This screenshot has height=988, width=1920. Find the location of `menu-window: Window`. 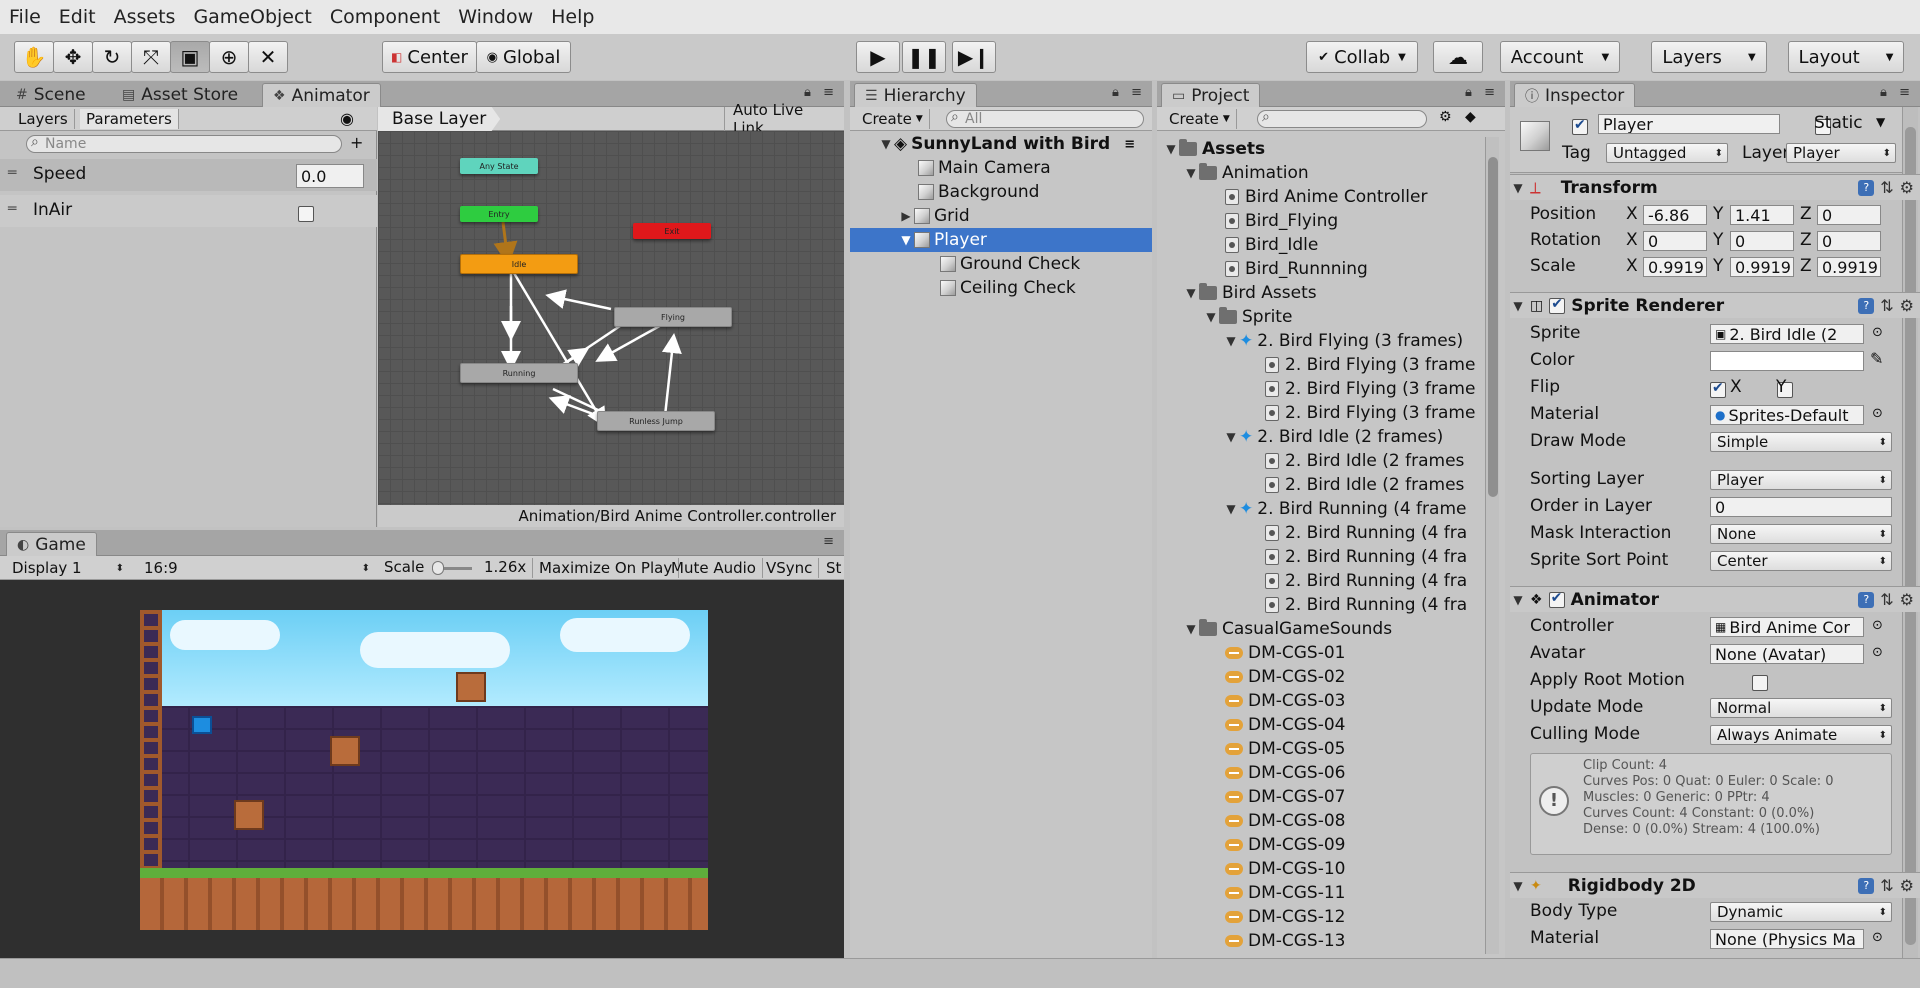

menu-window: Window is located at coordinates (495, 17).